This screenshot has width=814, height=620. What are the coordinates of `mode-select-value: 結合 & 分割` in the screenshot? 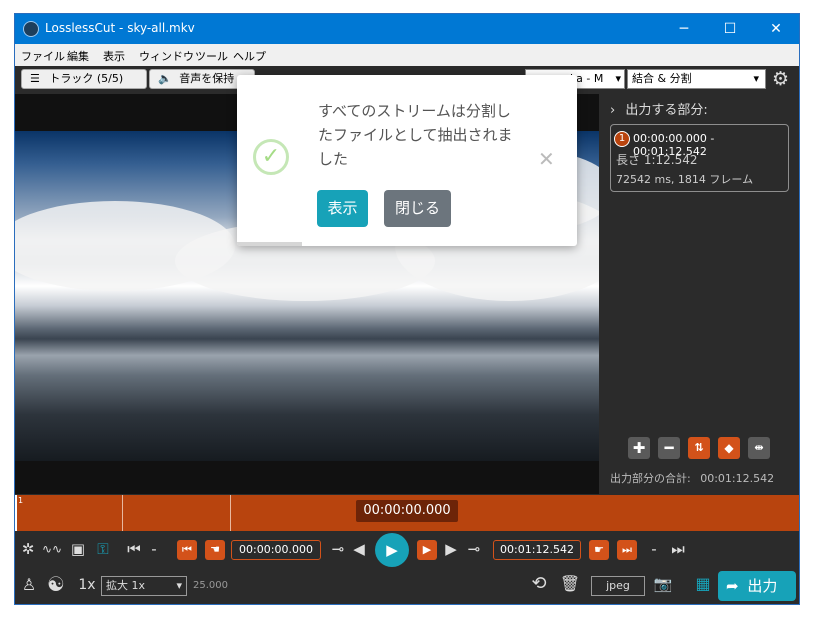 It's located at (662, 78).